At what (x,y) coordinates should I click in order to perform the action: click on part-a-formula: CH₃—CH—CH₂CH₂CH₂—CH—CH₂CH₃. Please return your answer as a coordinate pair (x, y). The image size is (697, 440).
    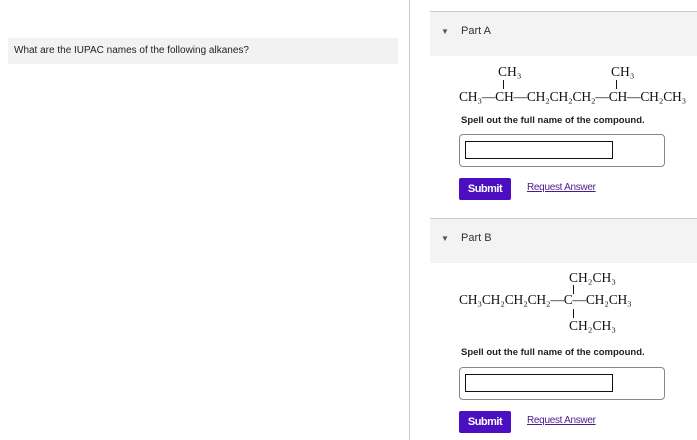
    Looking at the image, I should click on (573, 96).